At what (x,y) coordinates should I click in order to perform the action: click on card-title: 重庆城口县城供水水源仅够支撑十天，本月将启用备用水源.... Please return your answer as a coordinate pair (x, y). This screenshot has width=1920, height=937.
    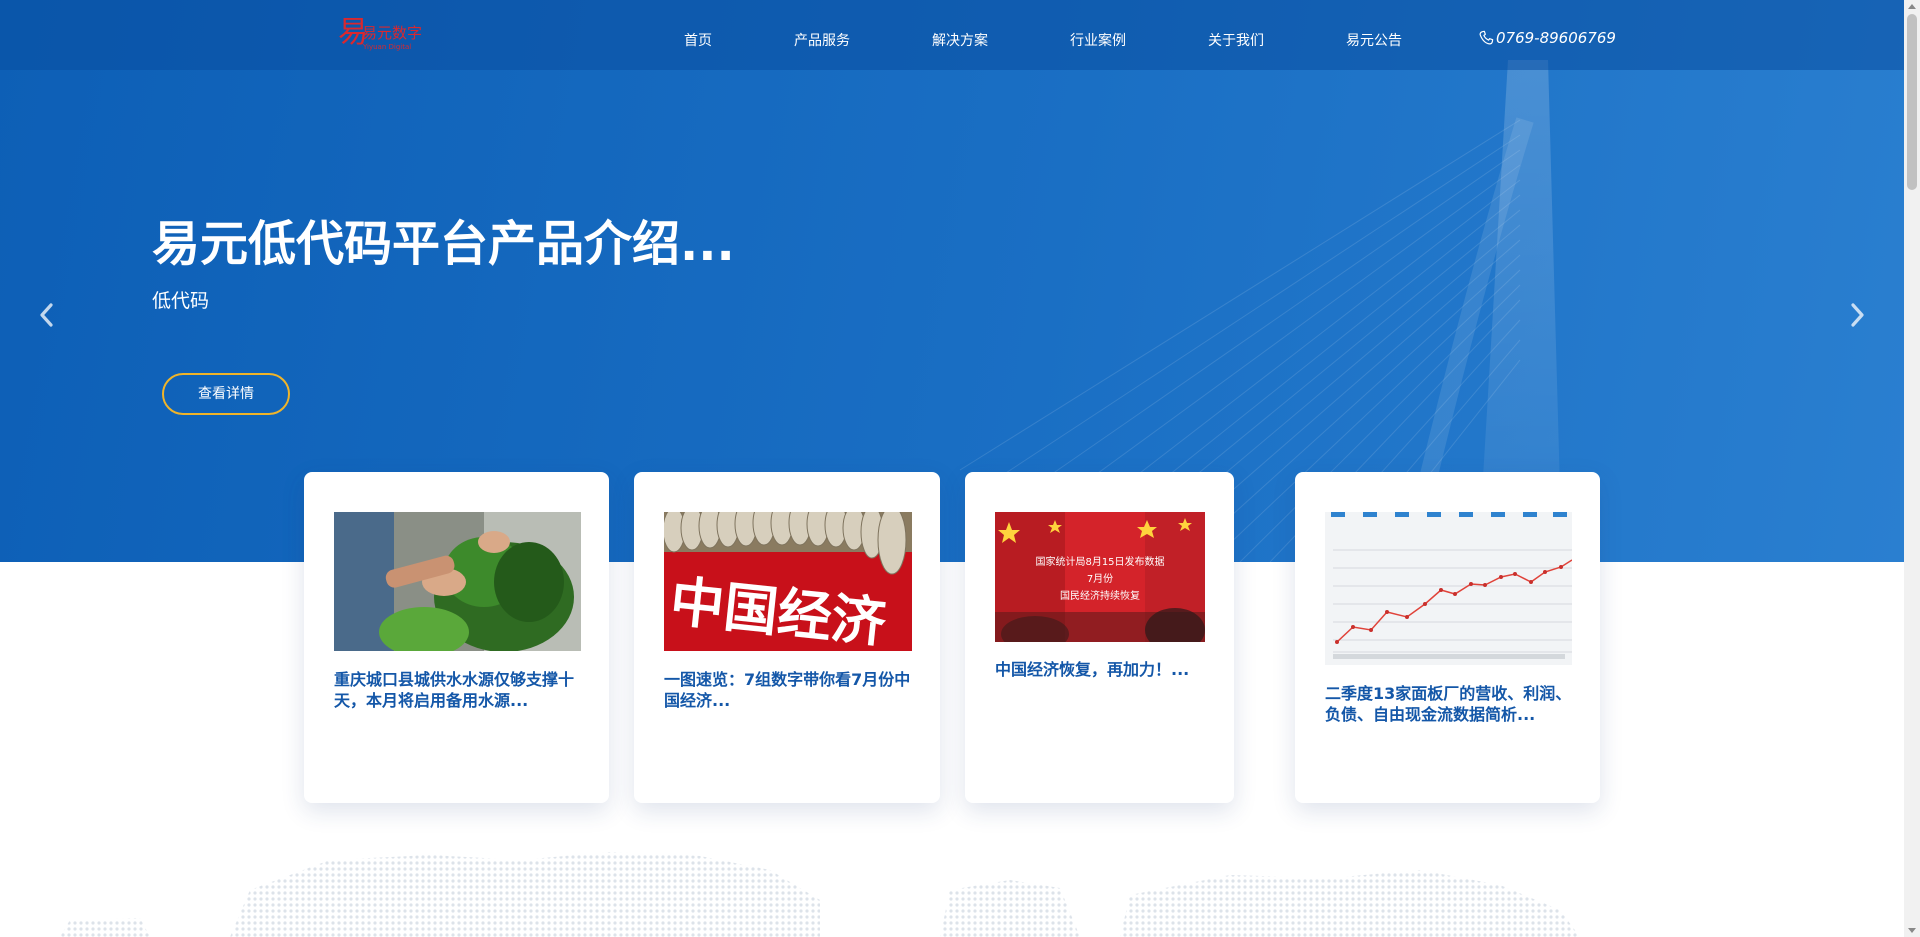
    Looking at the image, I should click on (457, 690).